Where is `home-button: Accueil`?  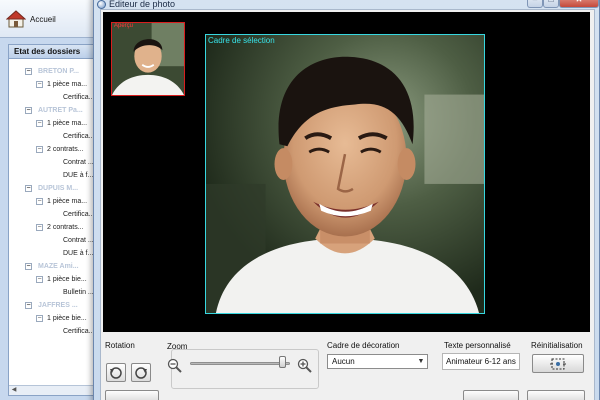
home-button: Accueil is located at coordinates (31, 19).